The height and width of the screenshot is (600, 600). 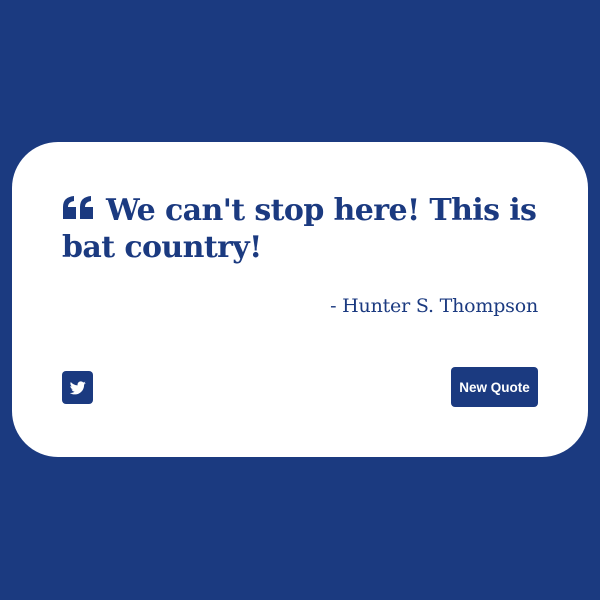 I want to click on quote-text: We can't stop here! This is bat country!, so click(x=299, y=229).